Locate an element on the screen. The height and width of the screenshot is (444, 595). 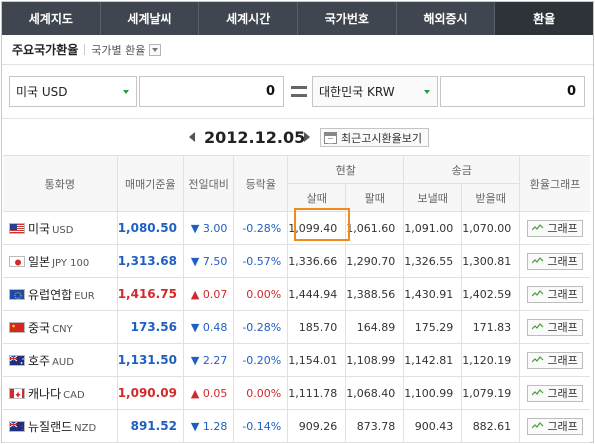
change-cell: ▼ 0.48 is located at coordinates (208, 327).